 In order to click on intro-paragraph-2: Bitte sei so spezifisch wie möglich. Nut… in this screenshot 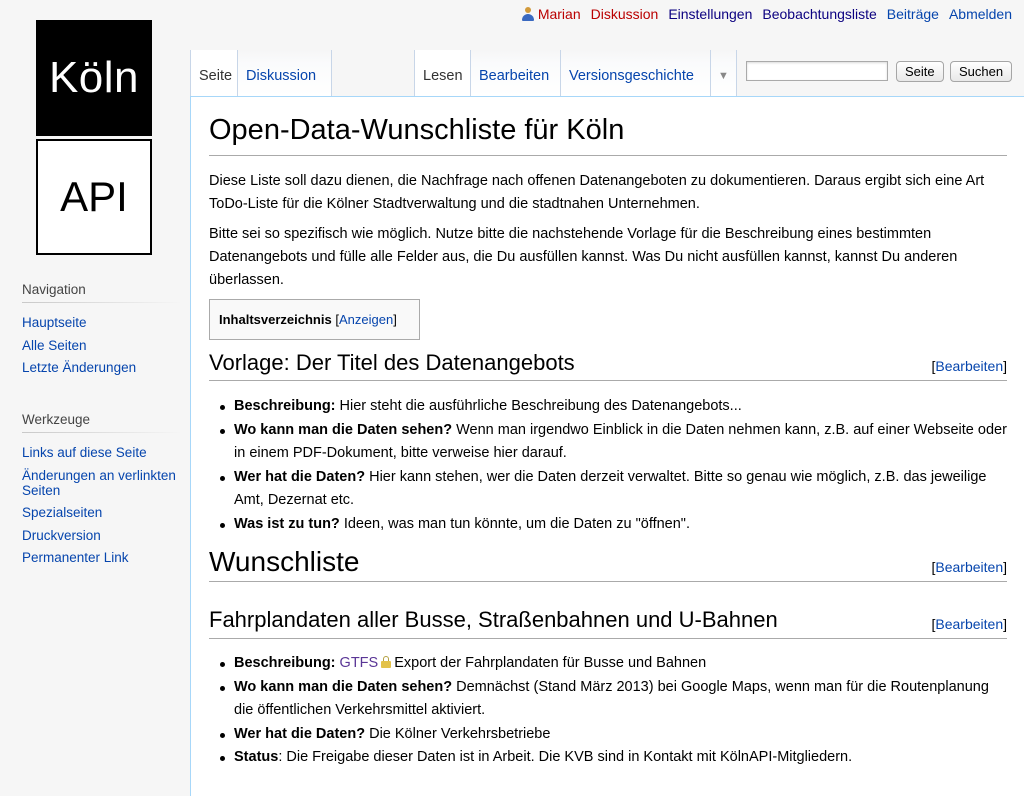, I will do `click(583, 257)`.